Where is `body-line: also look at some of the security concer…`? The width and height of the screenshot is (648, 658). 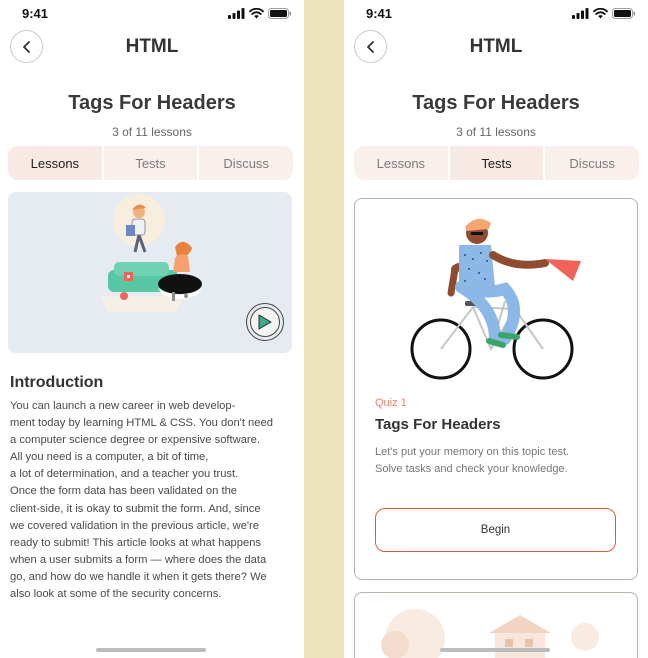 body-line: also look at some of the security concer… is located at coordinates (116, 594).